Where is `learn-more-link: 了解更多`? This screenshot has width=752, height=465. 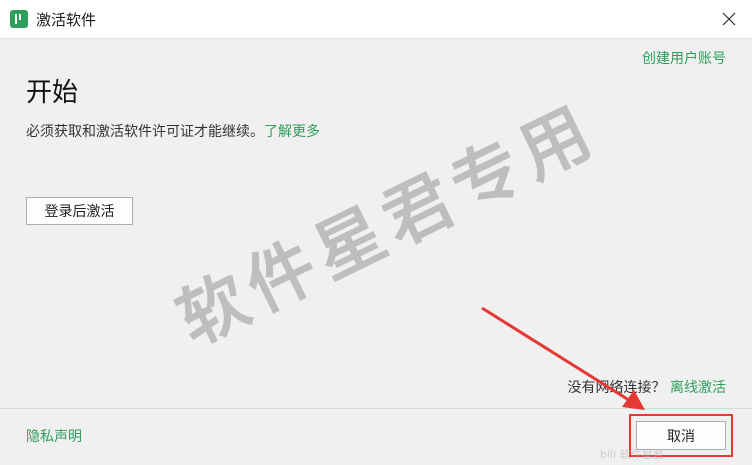 learn-more-link: 了解更多 is located at coordinates (292, 132).